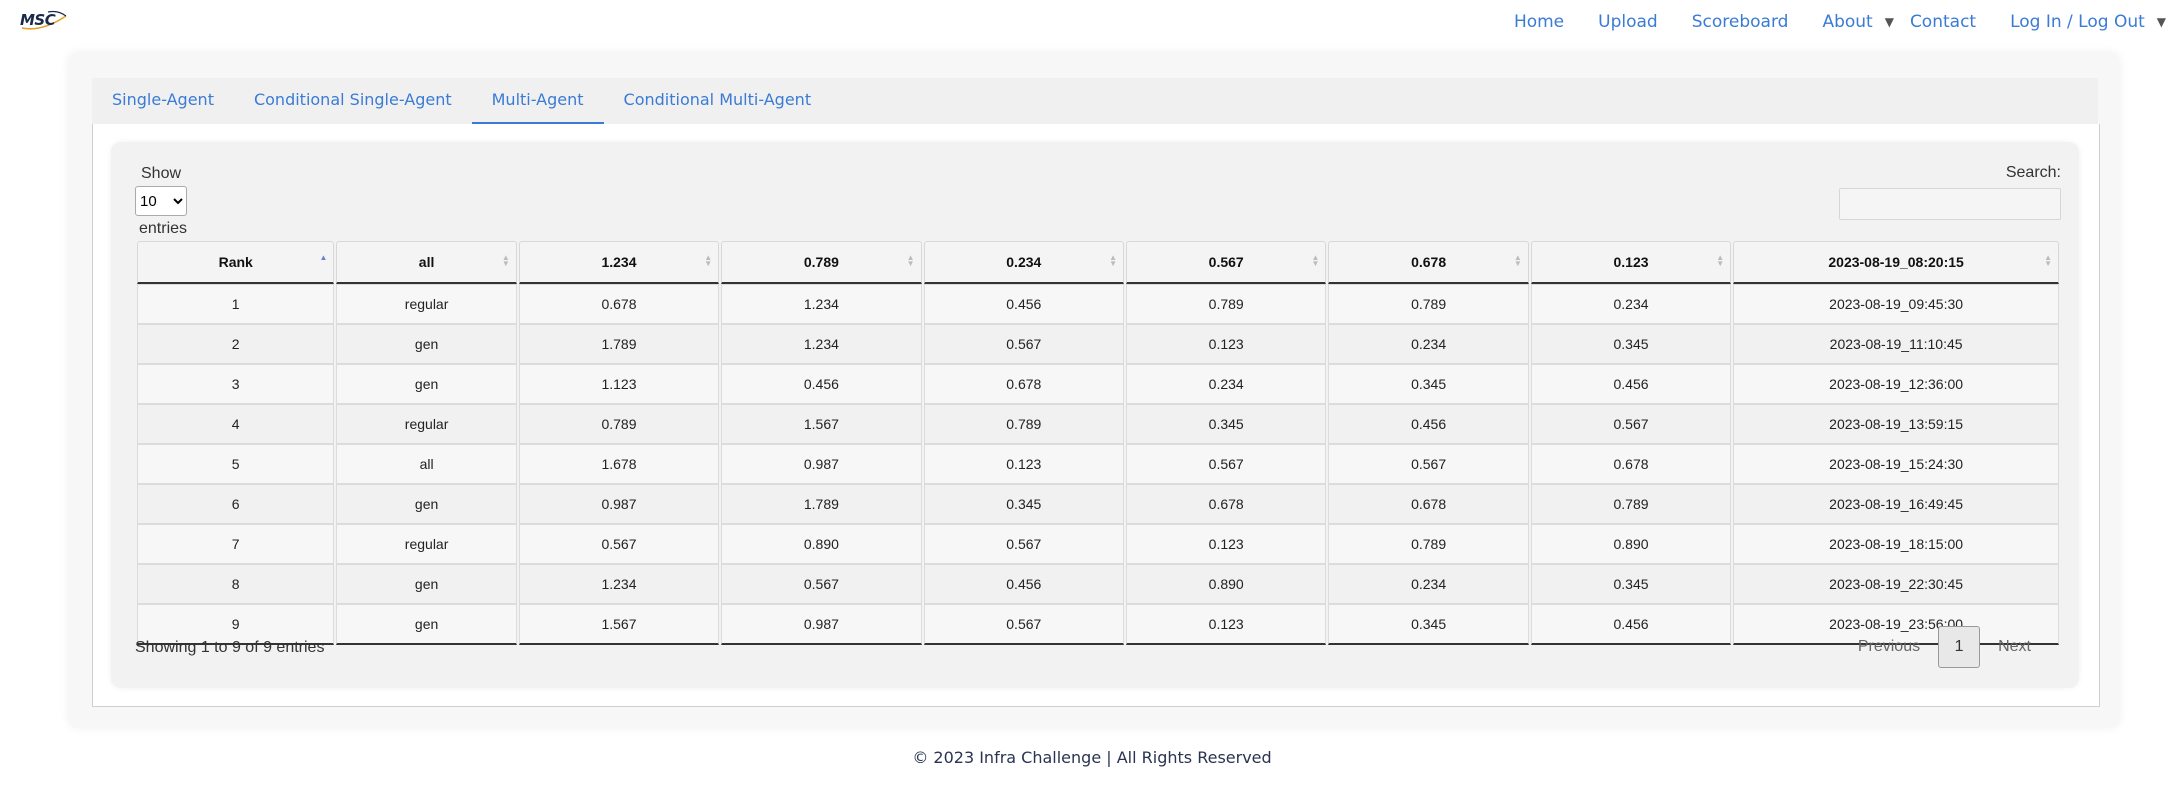 Image resolution: width=2184 pixels, height=800 pixels. I want to click on nav-contact-link: Contact, so click(1943, 22).